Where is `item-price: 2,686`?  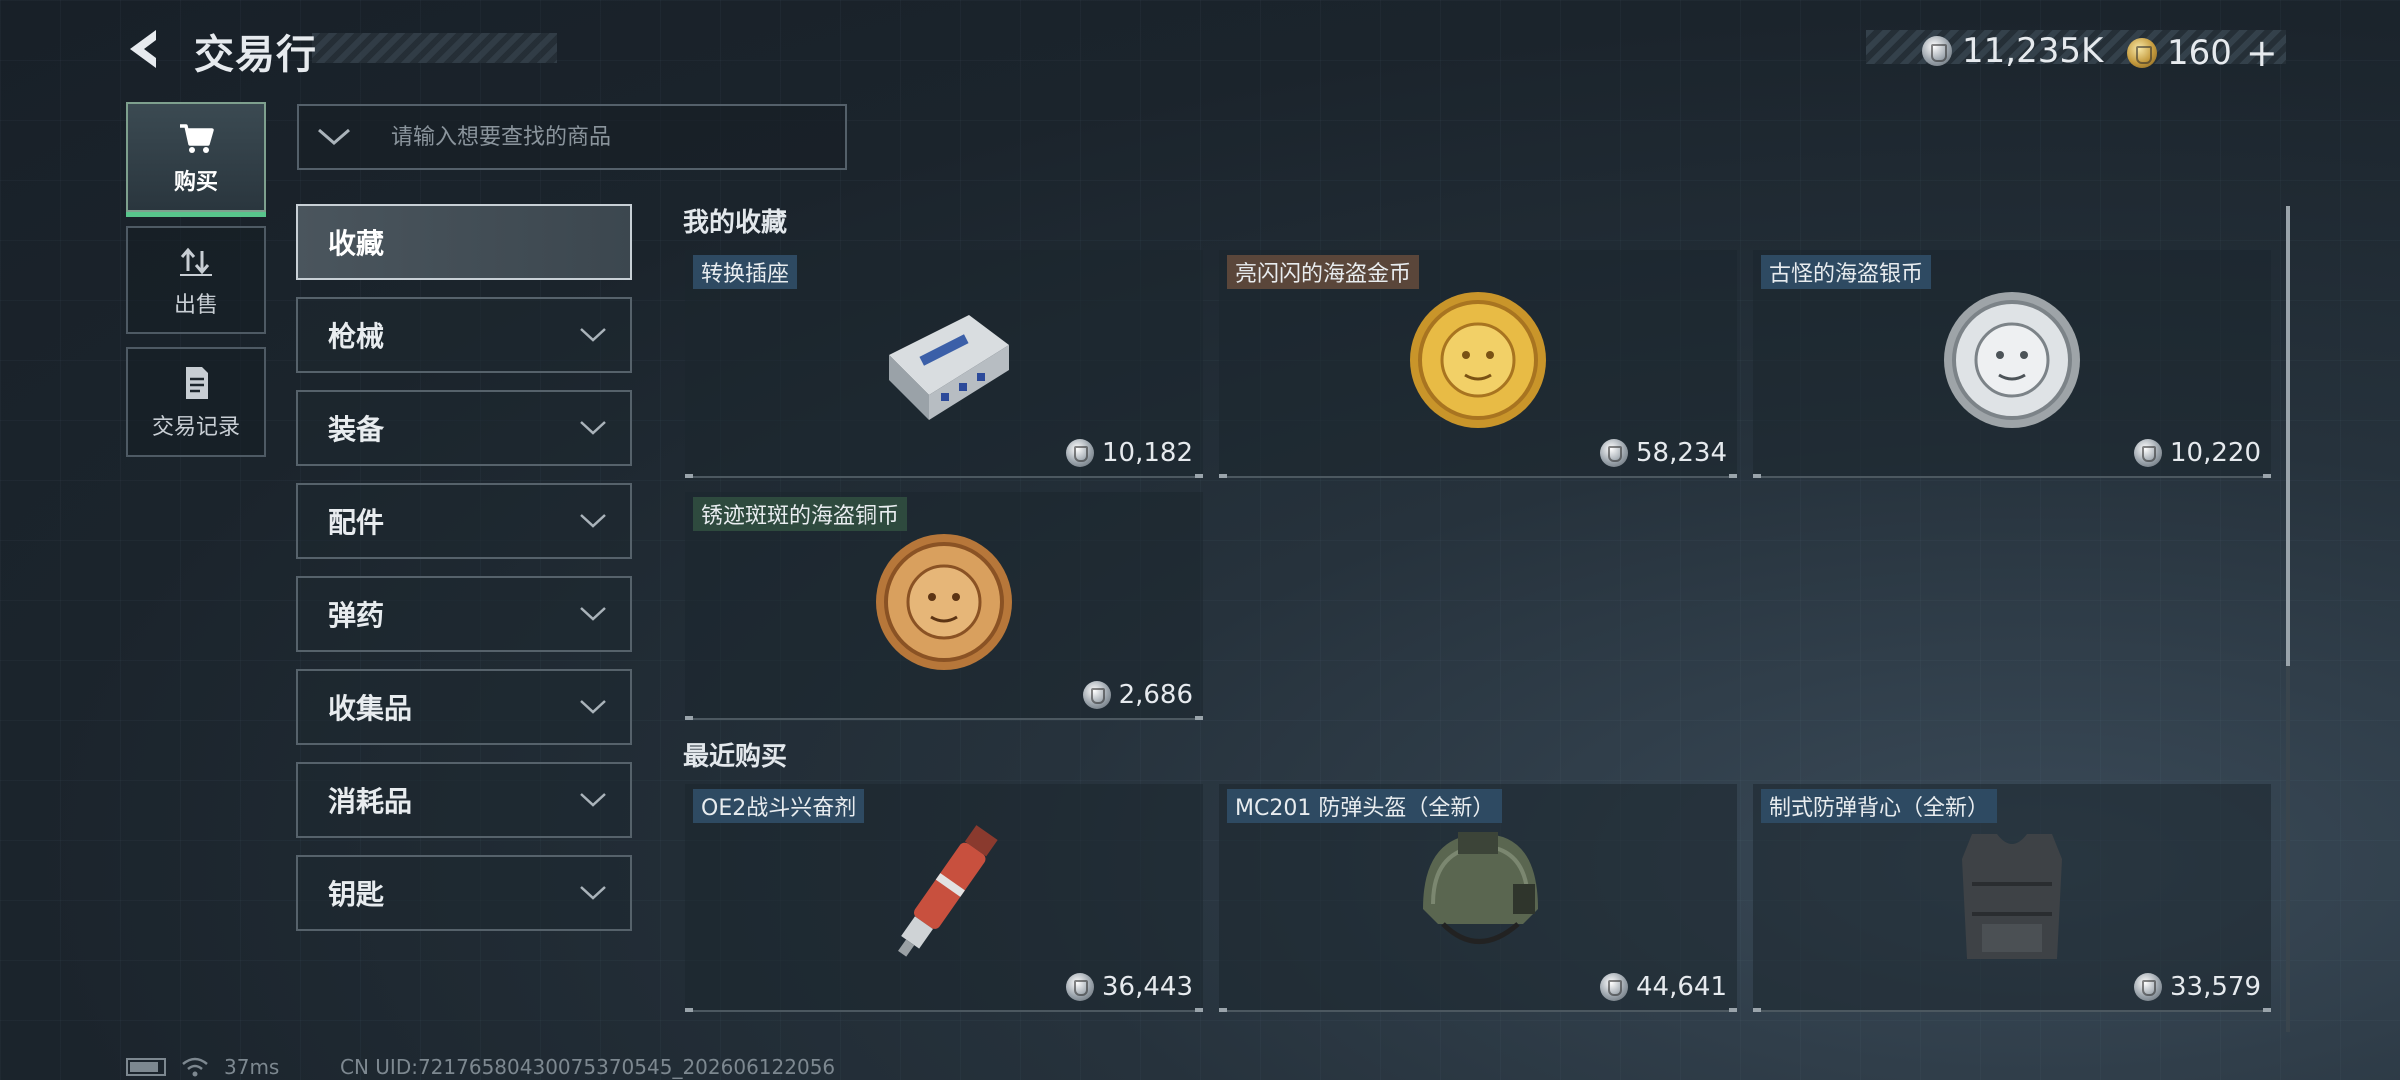 item-price: 2,686 is located at coordinates (1137, 695).